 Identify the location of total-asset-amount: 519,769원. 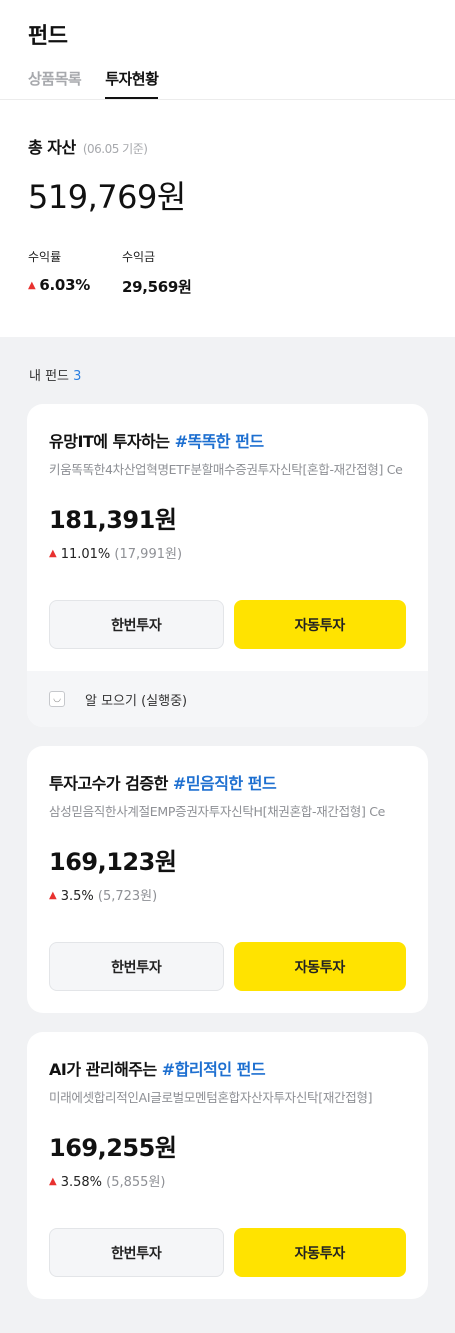
(107, 197).